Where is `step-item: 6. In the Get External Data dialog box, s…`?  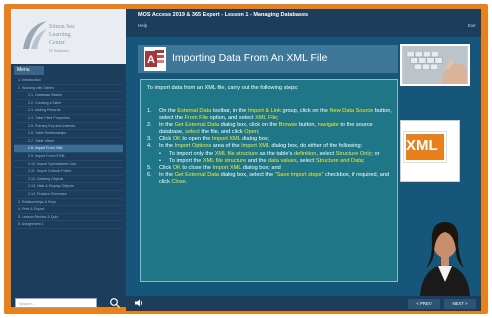
step-item: 6. In the Get External Data dialog box, s… is located at coordinates (269, 179).